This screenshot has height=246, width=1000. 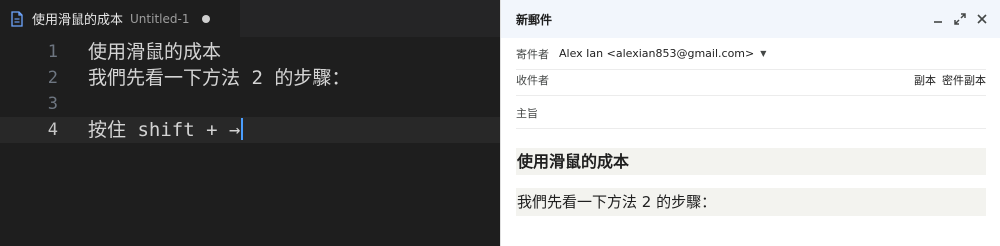 What do you see at coordinates (938, 18) in the screenshot?
I see `minimize-icon` at bounding box center [938, 18].